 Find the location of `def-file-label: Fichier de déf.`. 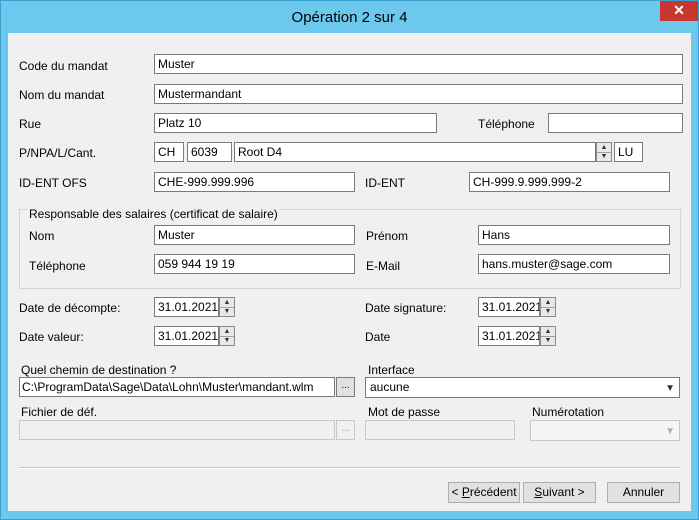

def-file-label: Fichier de déf. is located at coordinates (59, 412).